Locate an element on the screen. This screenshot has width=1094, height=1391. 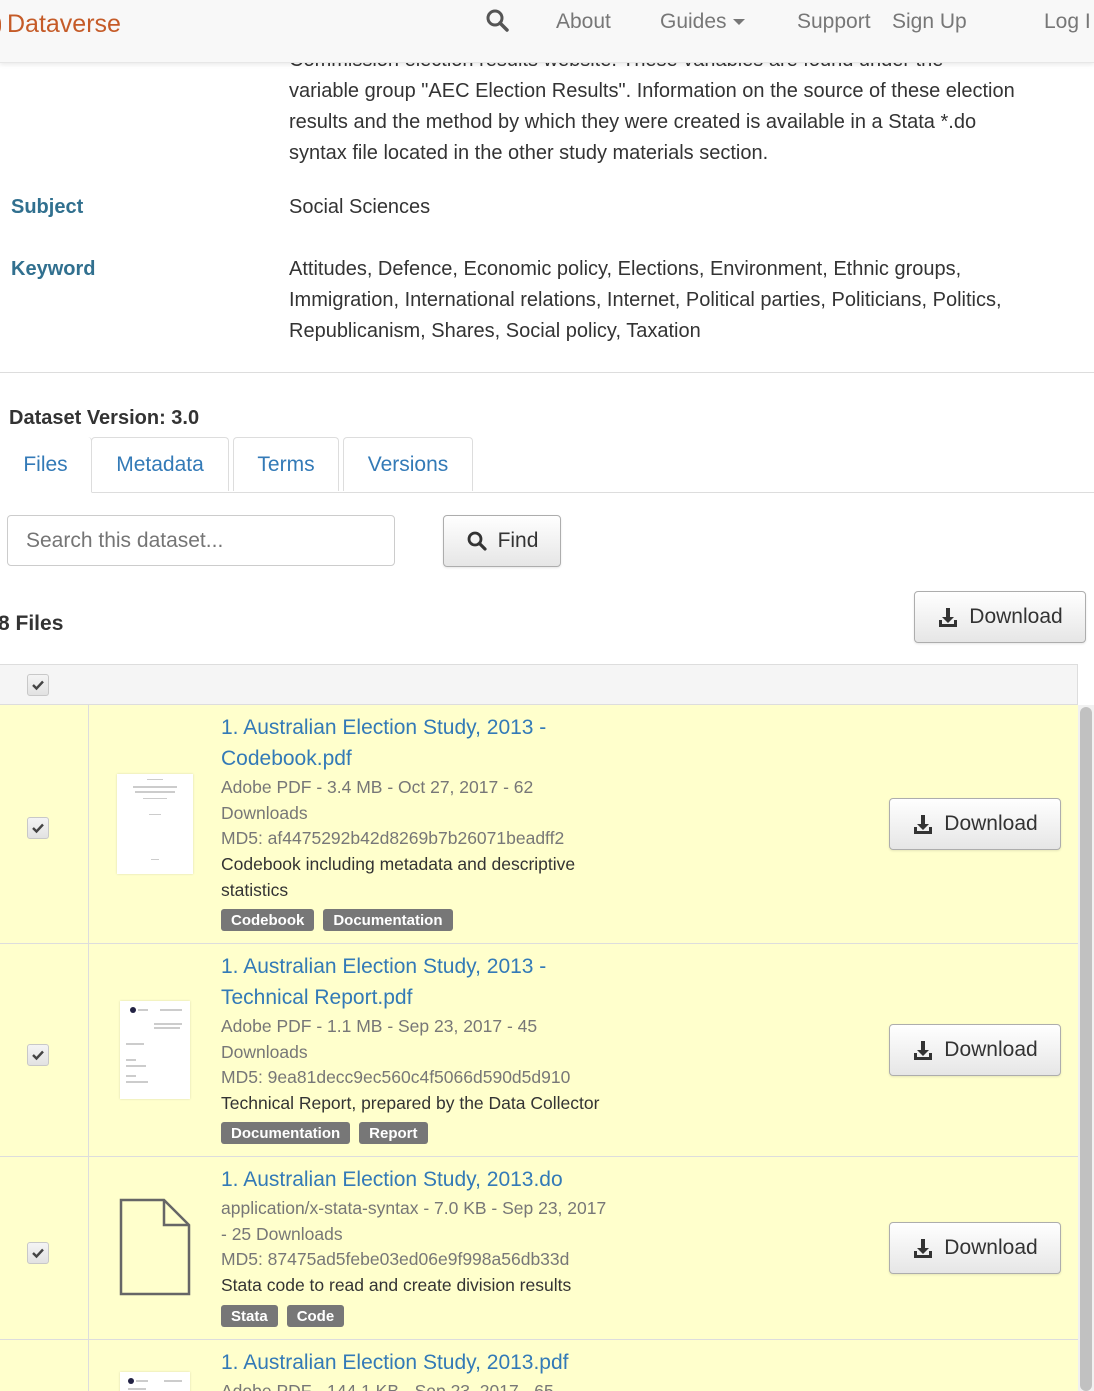
select-all-checkbox is located at coordinates (38, 685).